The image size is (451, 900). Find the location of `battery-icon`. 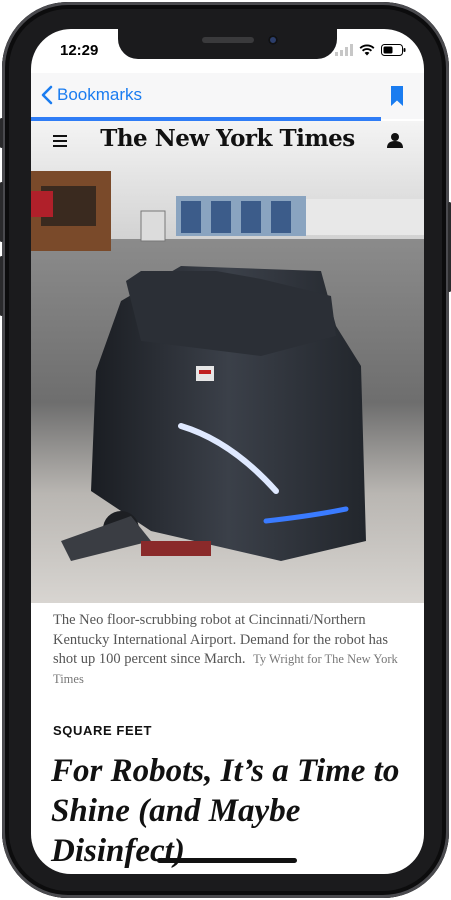

battery-icon is located at coordinates (393, 50).